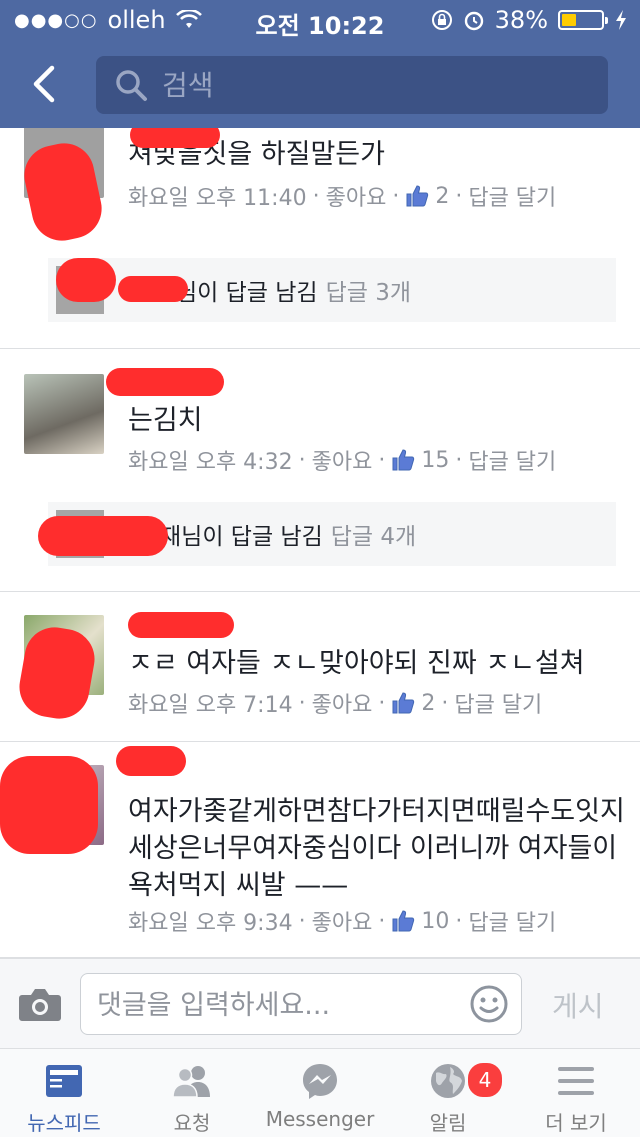 The height and width of the screenshot is (1137, 640). What do you see at coordinates (272, 1005) in the screenshot?
I see `comment-input` at bounding box center [272, 1005].